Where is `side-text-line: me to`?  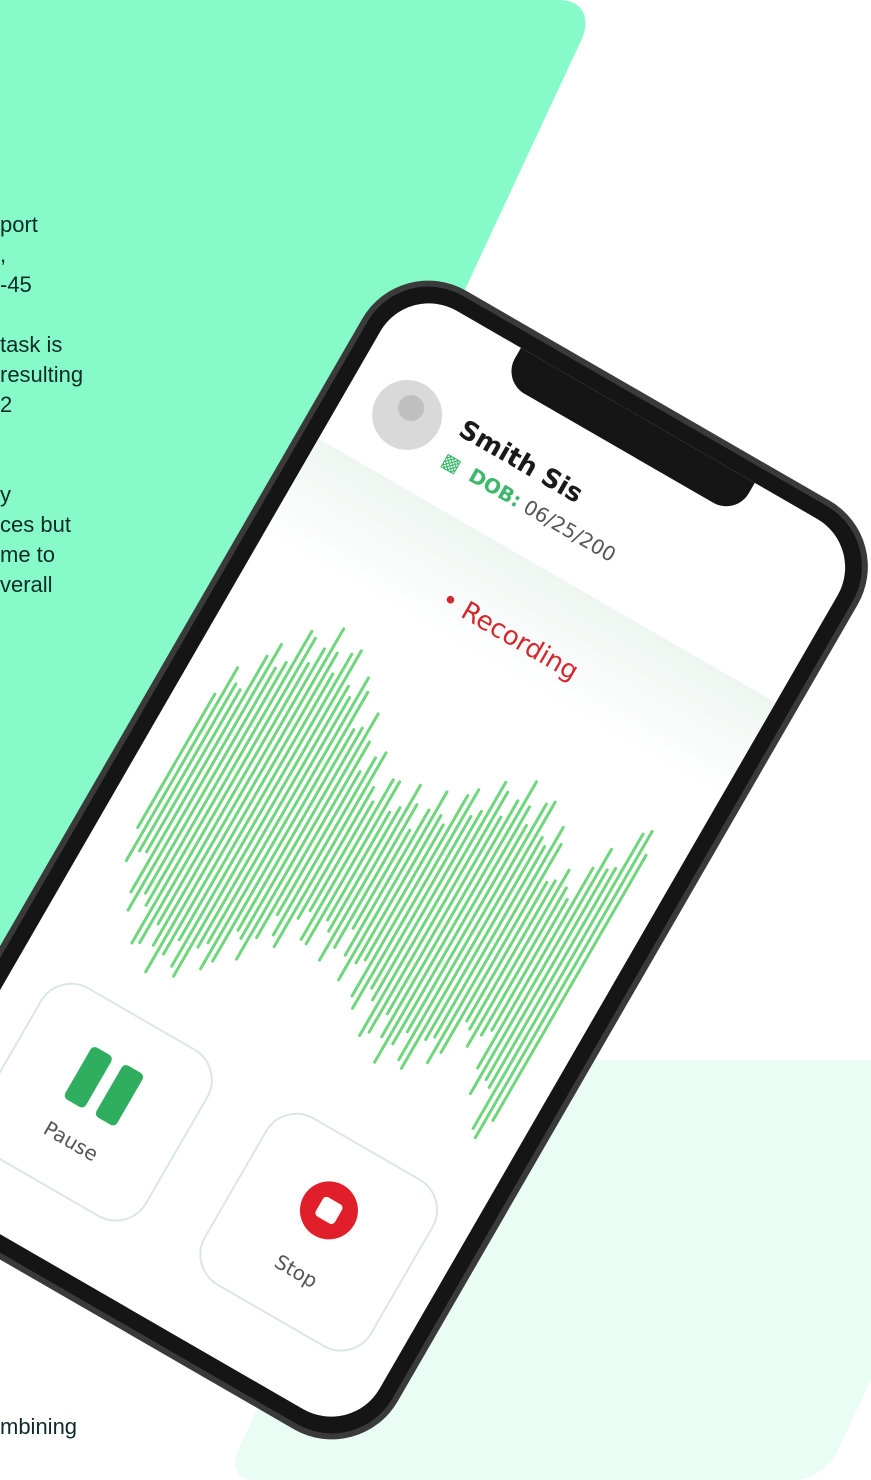 side-text-line: me to is located at coordinates (28, 554).